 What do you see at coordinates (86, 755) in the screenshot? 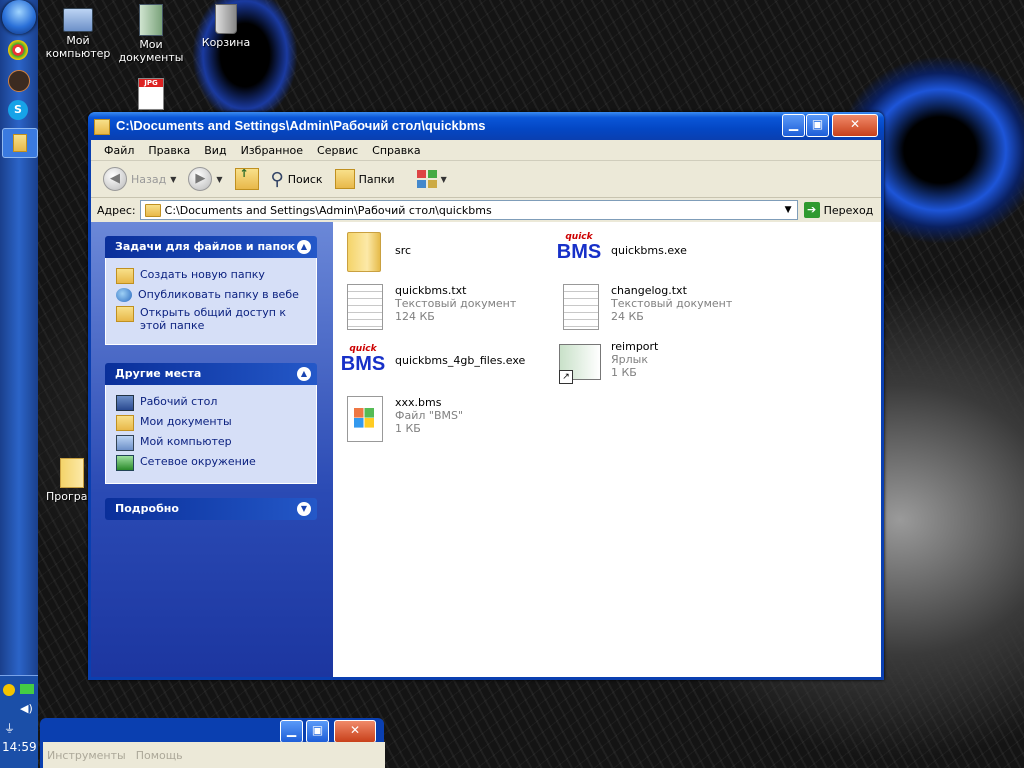
I see `menu-tools: Инструменты` at bounding box center [86, 755].